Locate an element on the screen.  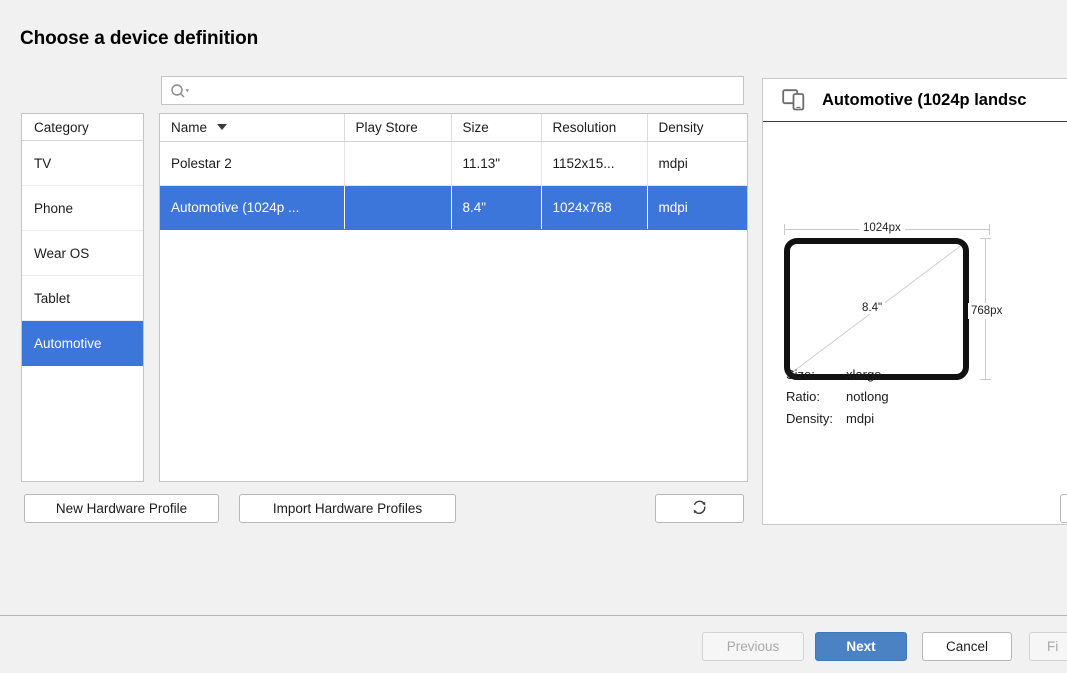
column-header-name: Name is located at coordinates (252, 128).